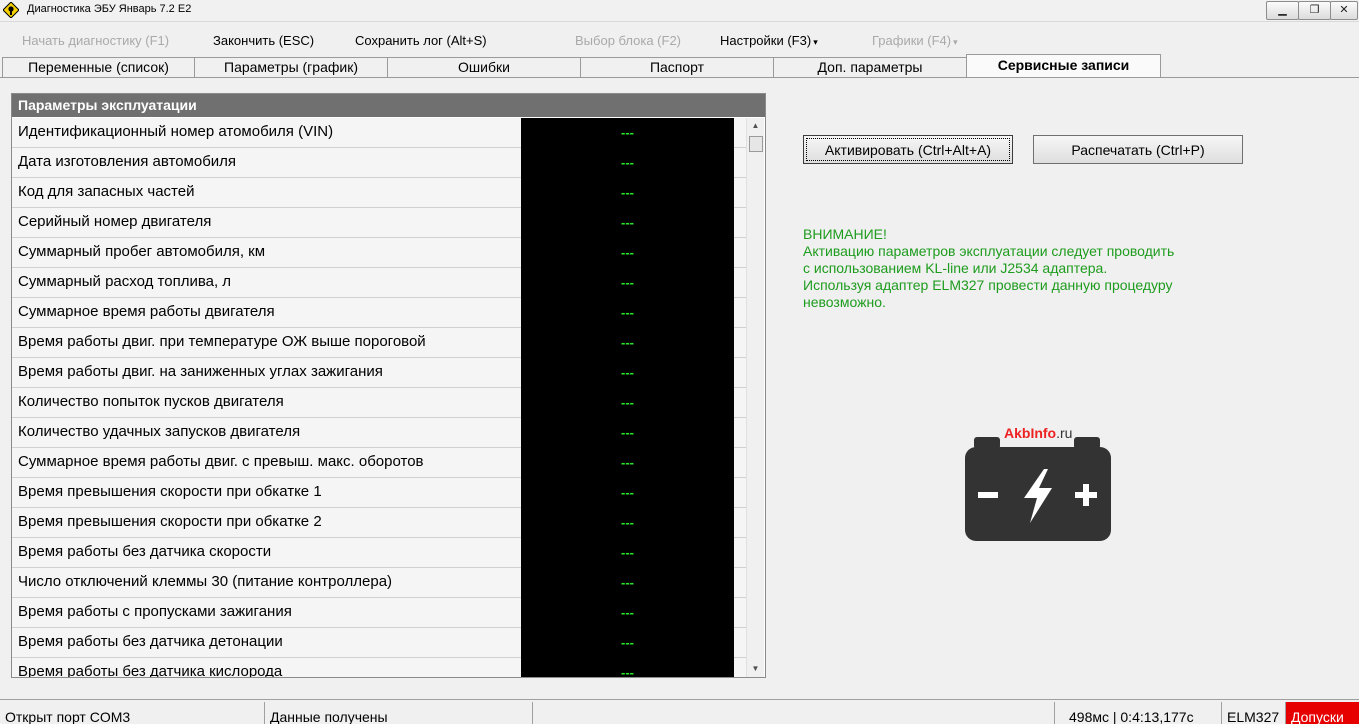 The width and height of the screenshot is (1359, 724). I want to click on akbinfo-logo: AkbInfo.ru, so click(1038, 486).